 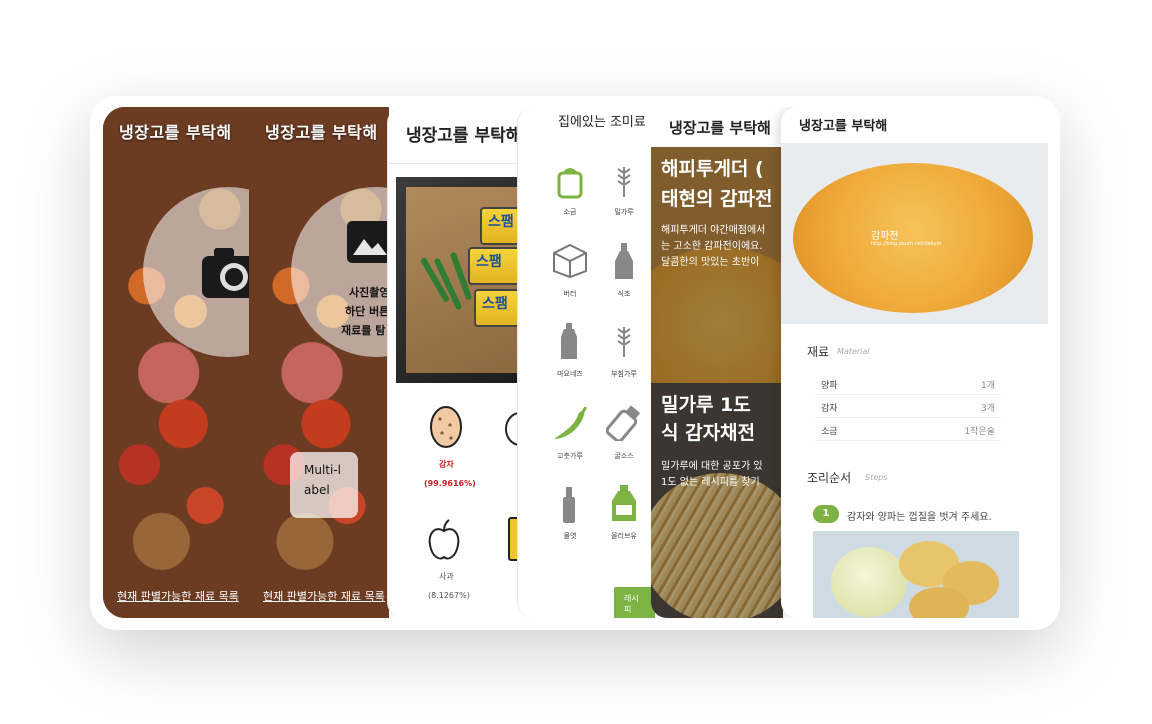 I want to click on recipe-title-line: 태현의 감파전, so click(x=717, y=199).